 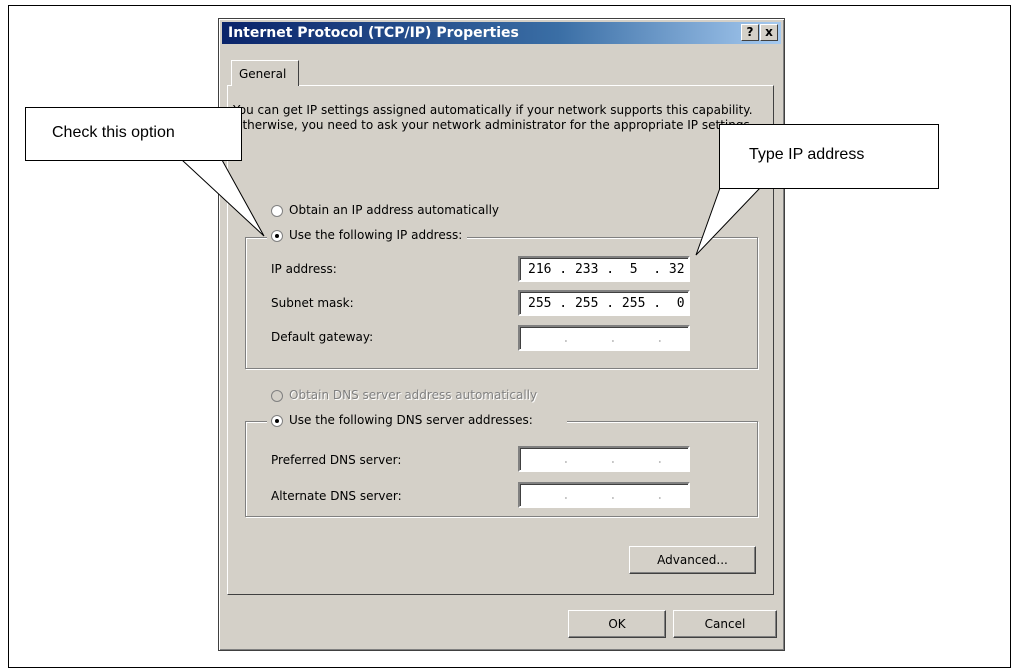 I want to click on callout-pointers, so click(x=471, y=207).